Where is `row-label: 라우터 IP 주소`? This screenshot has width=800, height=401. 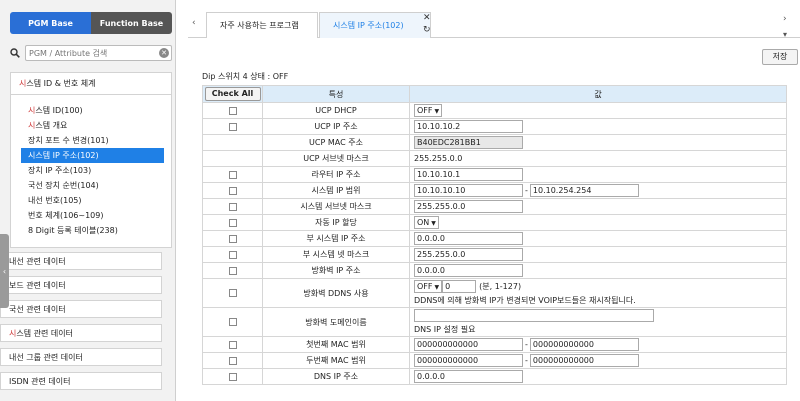
row-label: 라우터 IP 주소 is located at coordinates (336, 174).